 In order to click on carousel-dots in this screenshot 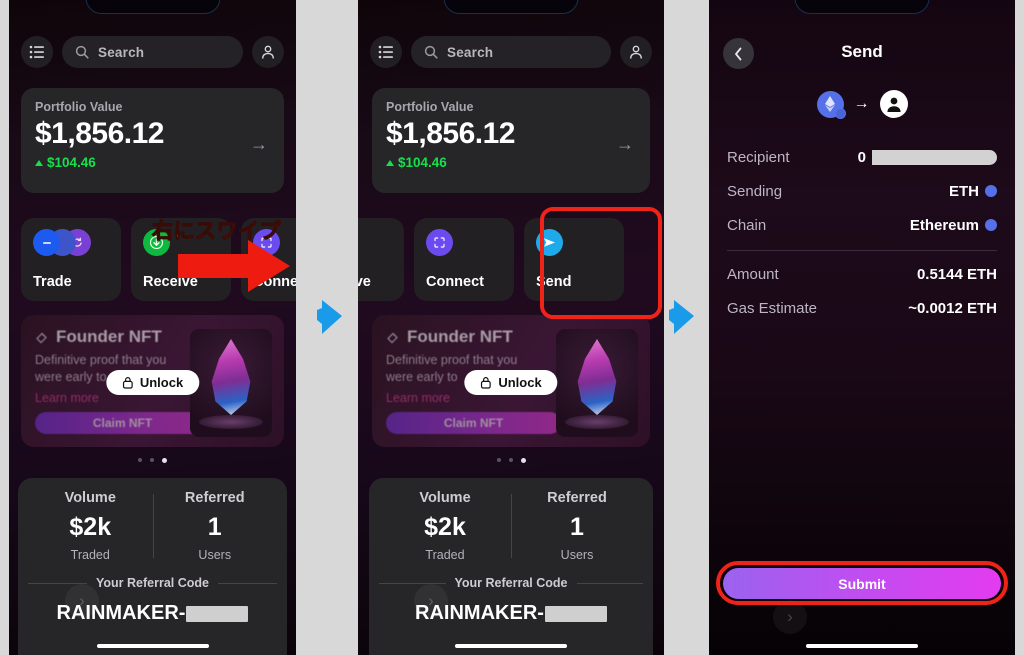, I will do `click(511, 460)`.